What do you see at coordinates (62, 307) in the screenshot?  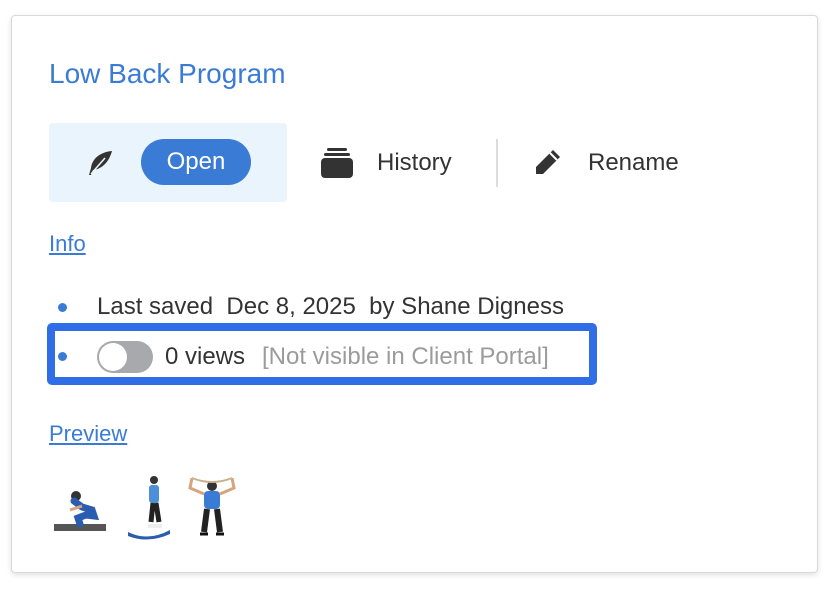 I see `bullet-dot` at bounding box center [62, 307].